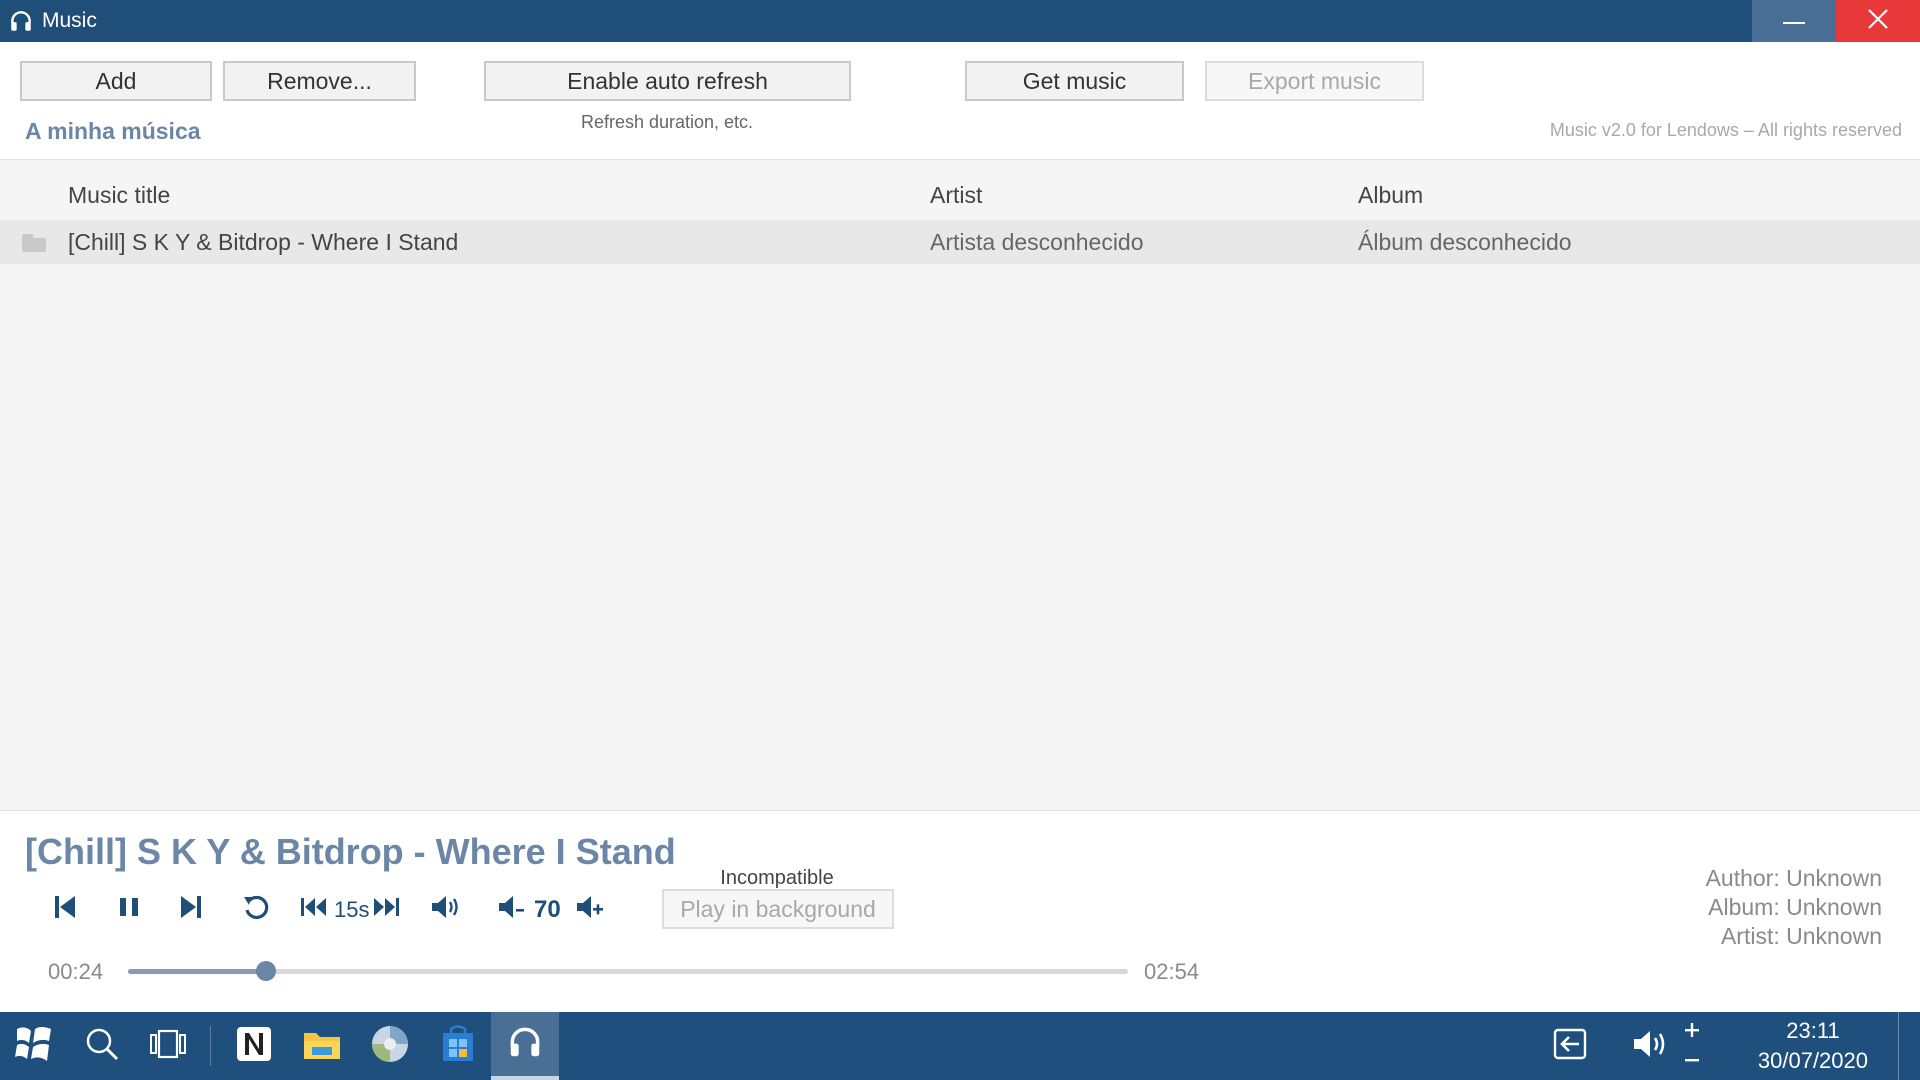  I want to click on total-duration: 02:54, so click(1172, 971).